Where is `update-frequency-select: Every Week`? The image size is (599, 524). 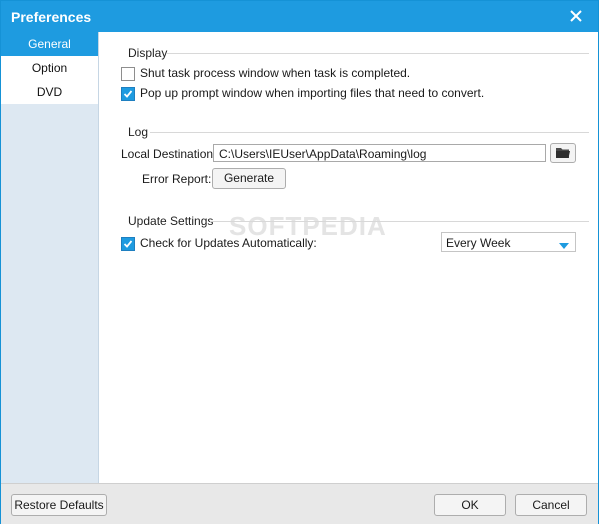 update-frequency-select: Every Week is located at coordinates (508, 242).